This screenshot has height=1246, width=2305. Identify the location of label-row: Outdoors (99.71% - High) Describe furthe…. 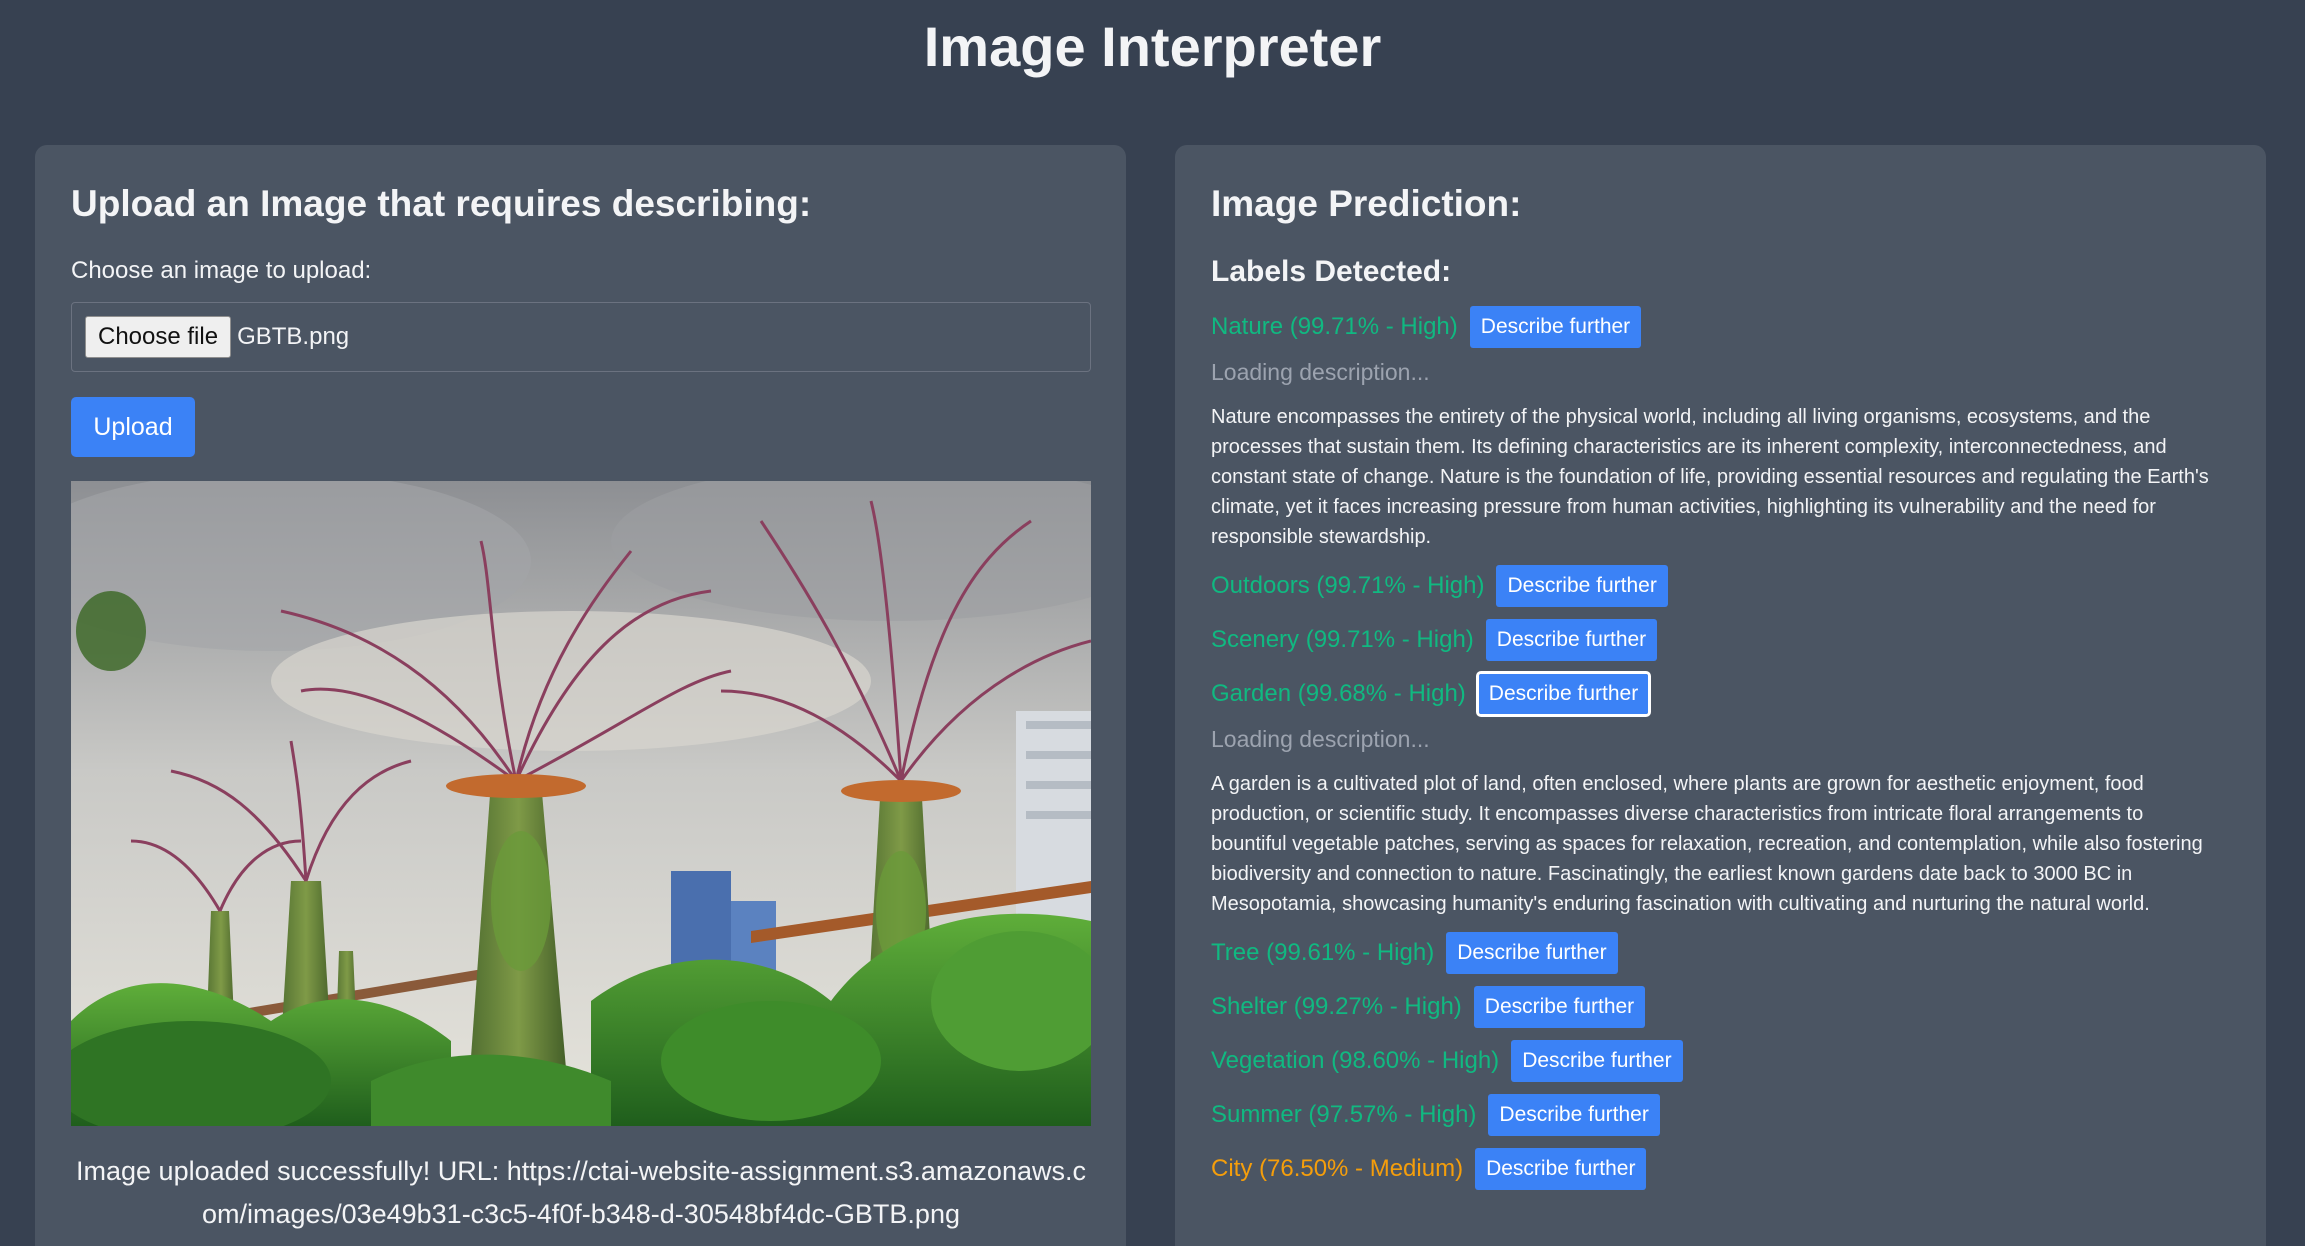
(1721, 585).